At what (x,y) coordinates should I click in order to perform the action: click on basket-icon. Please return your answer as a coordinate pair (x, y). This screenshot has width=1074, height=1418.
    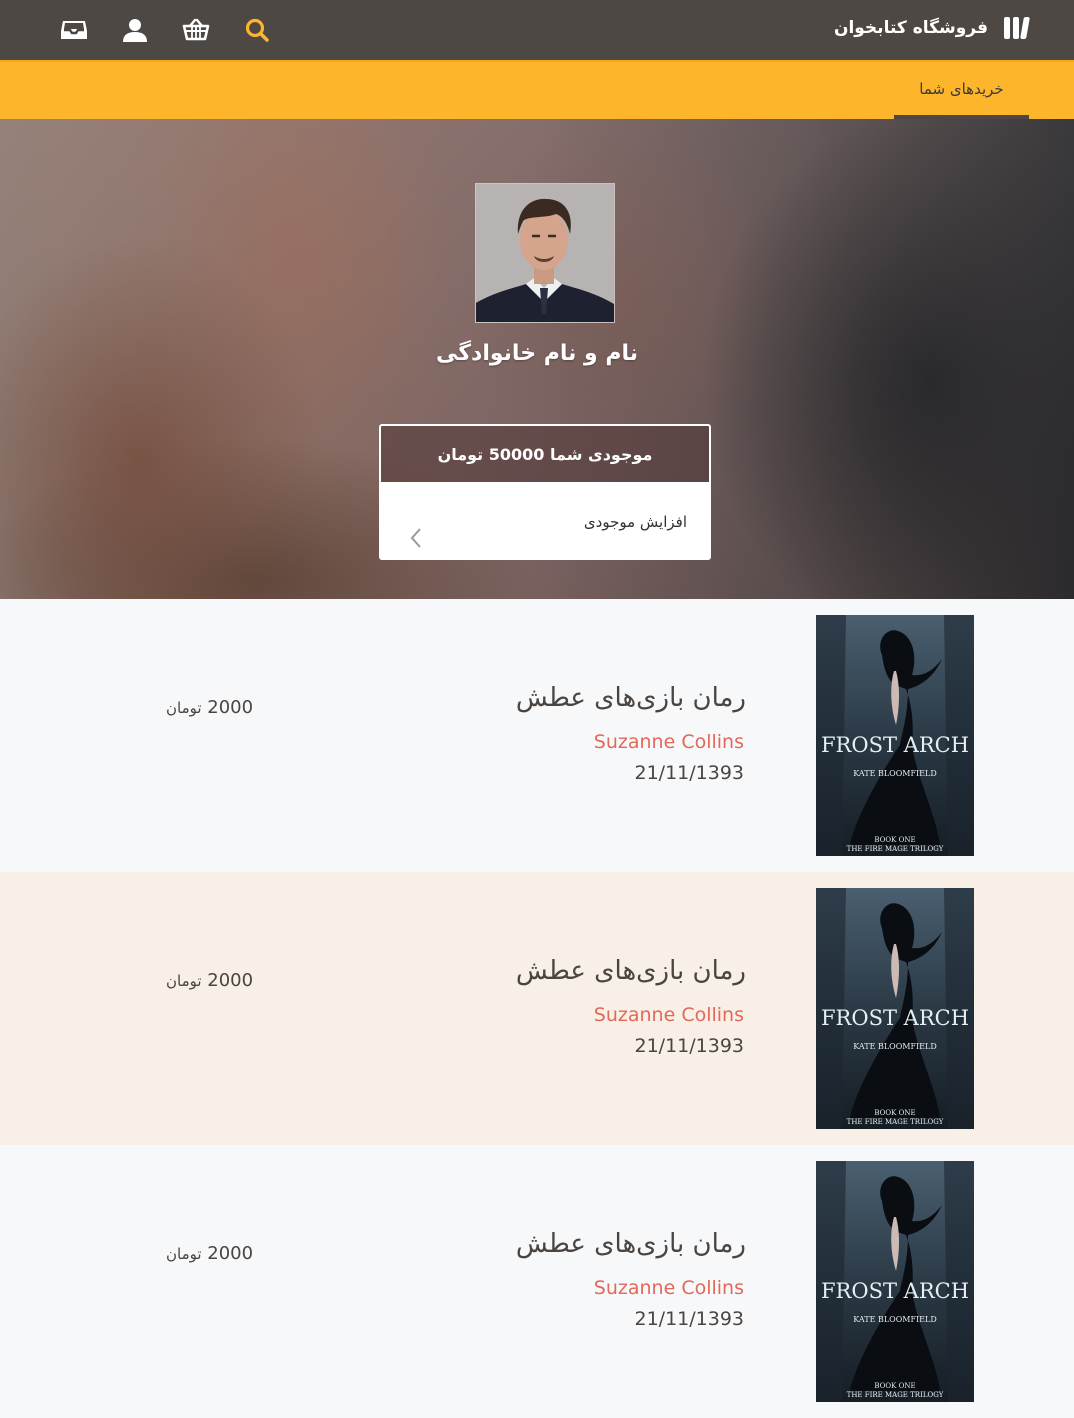
    Looking at the image, I should click on (196, 30).